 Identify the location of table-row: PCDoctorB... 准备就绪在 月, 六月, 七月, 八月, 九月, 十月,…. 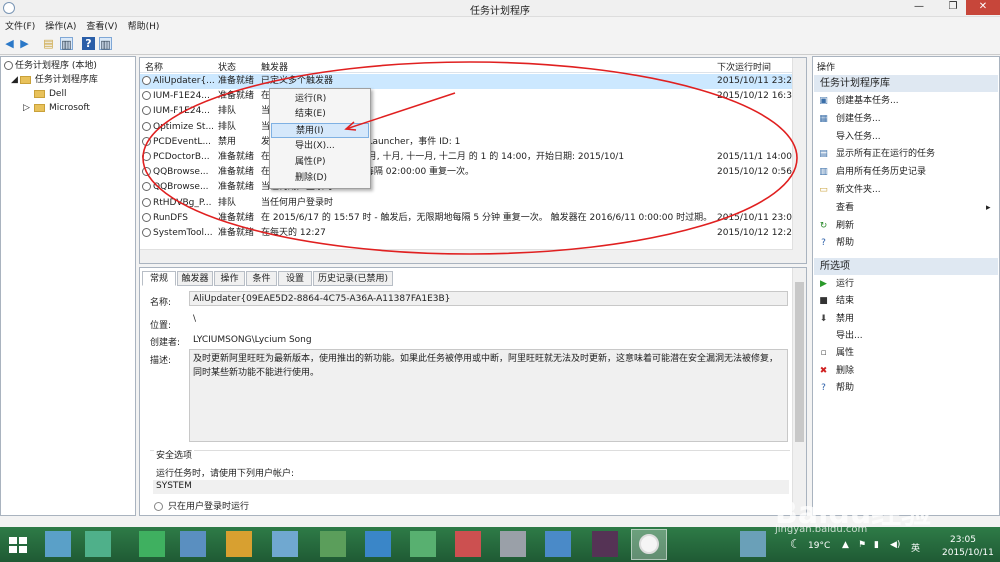
(466, 157).